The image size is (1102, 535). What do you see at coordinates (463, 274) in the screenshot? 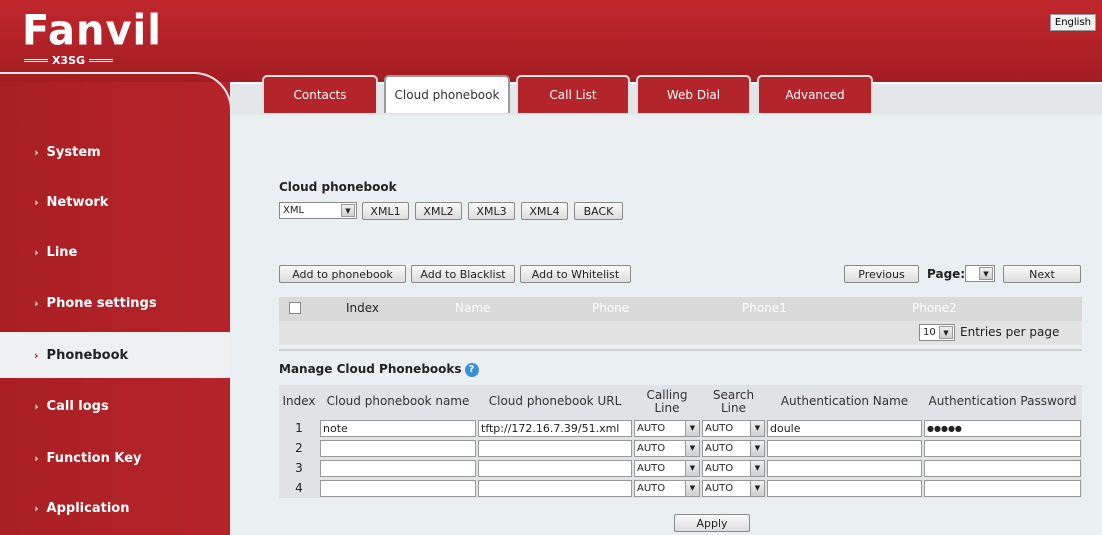
I see `add-to-blacklist-button: Add to Blacklist` at bounding box center [463, 274].